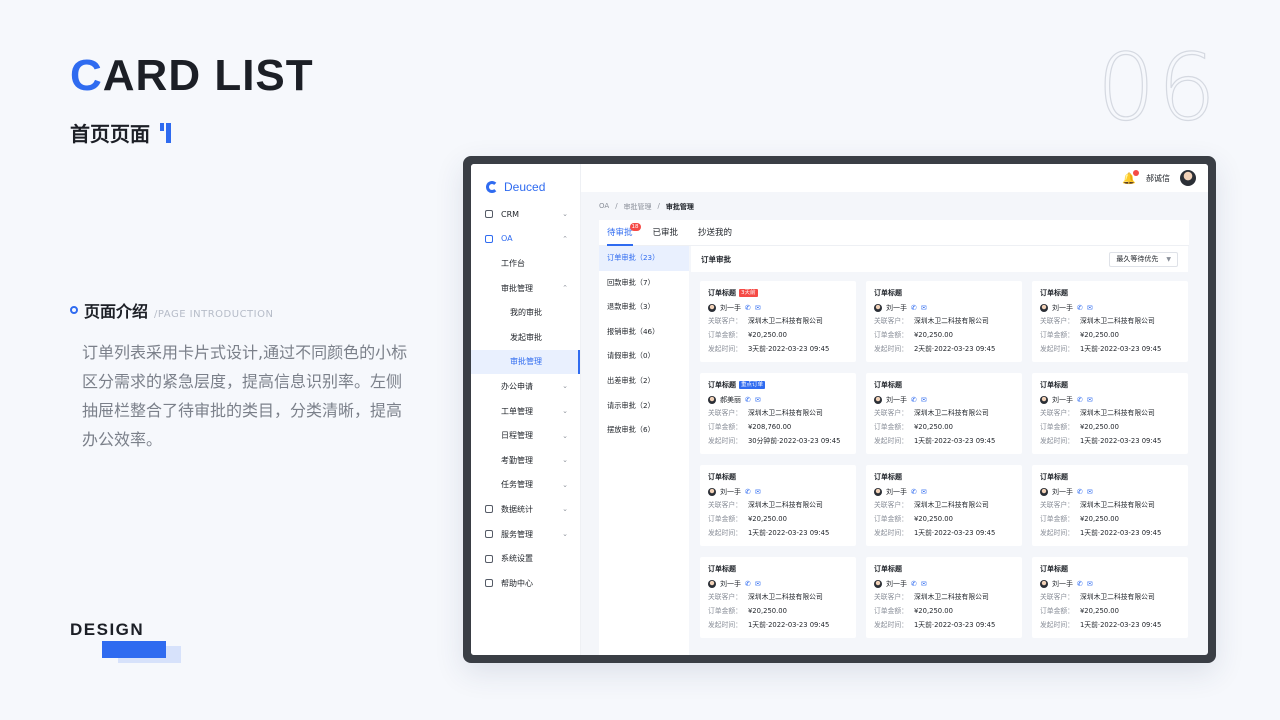  Describe the element at coordinates (1057, 335) in the screenshot. I see `field-label: 订单金额：` at that location.